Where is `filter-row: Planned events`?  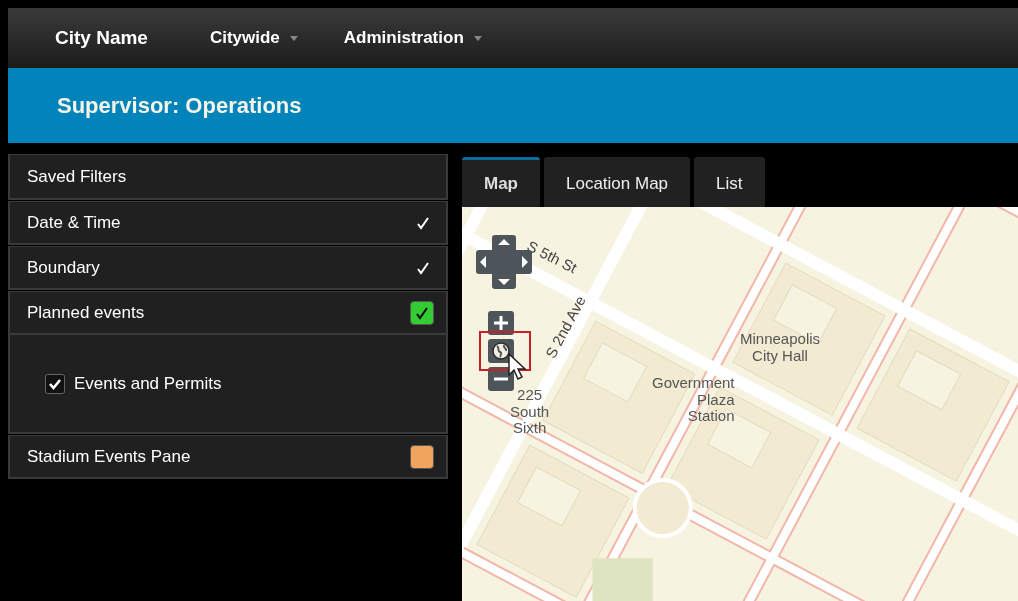 filter-row: Planned events is located at coordinates (228, 313).